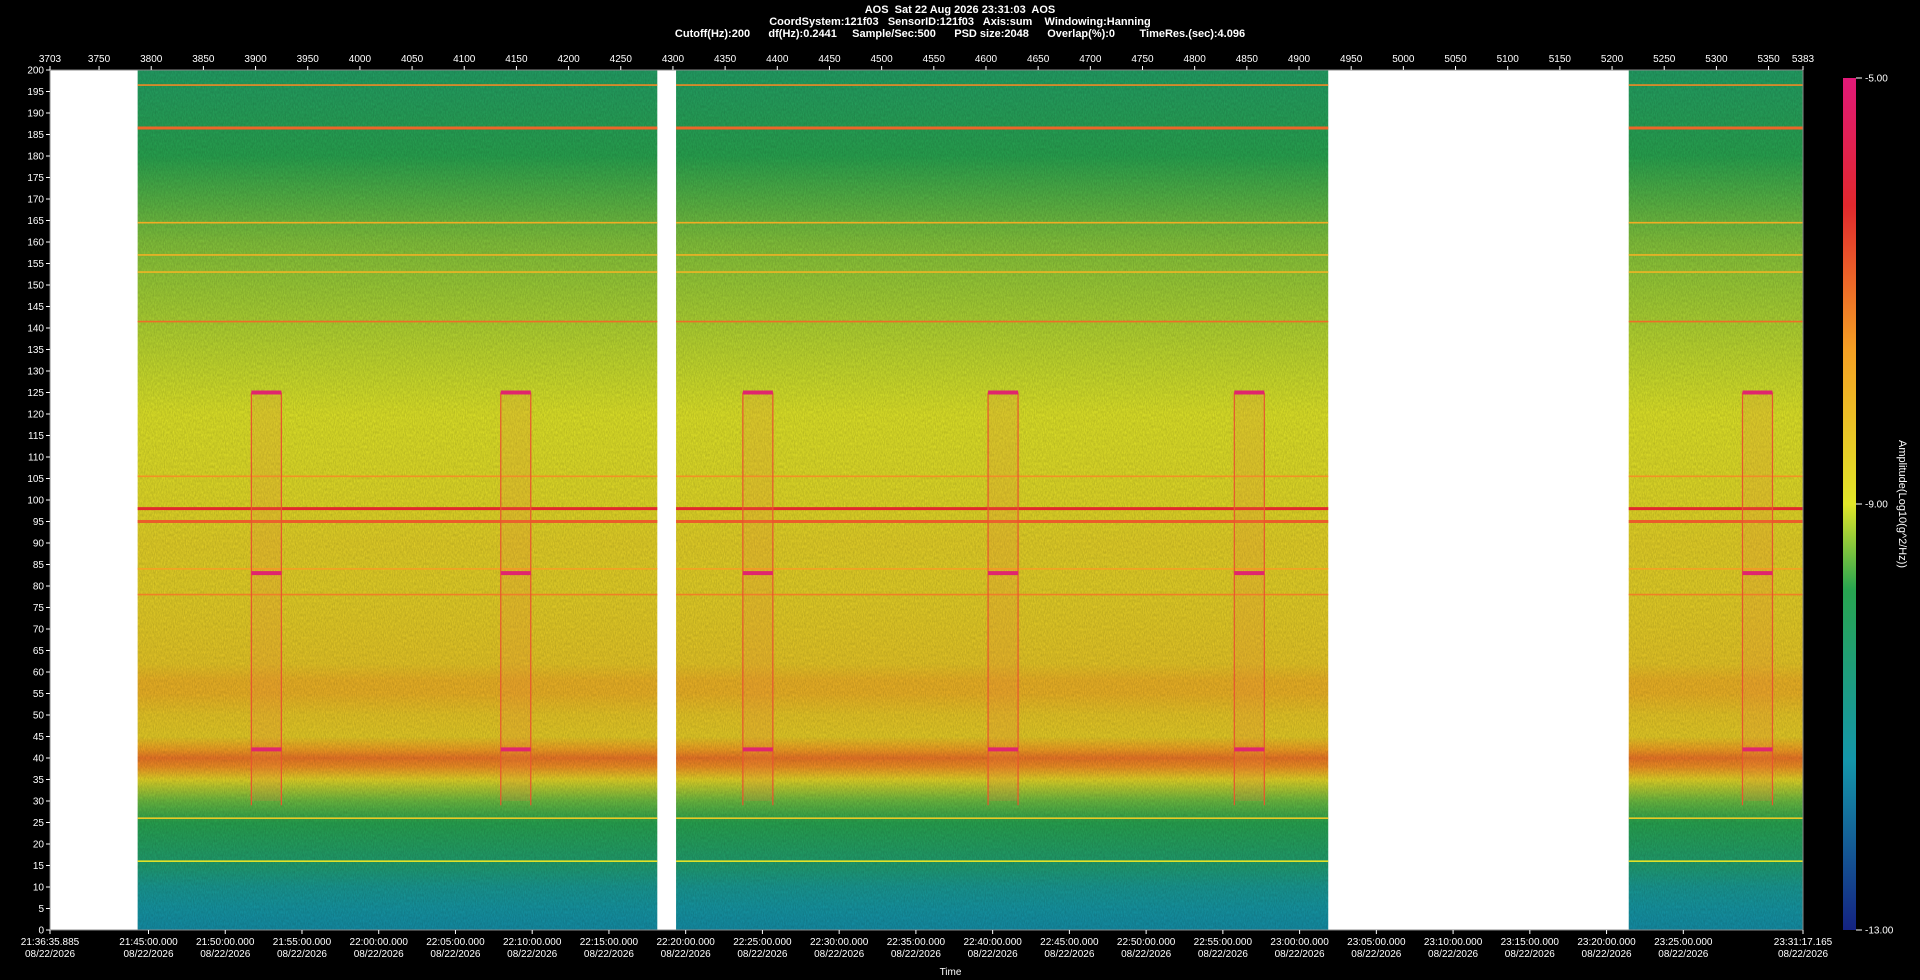 This screenshot has height=980, width=1920. I want to click on frame-tick-label: 4850, so click(1247, 59).